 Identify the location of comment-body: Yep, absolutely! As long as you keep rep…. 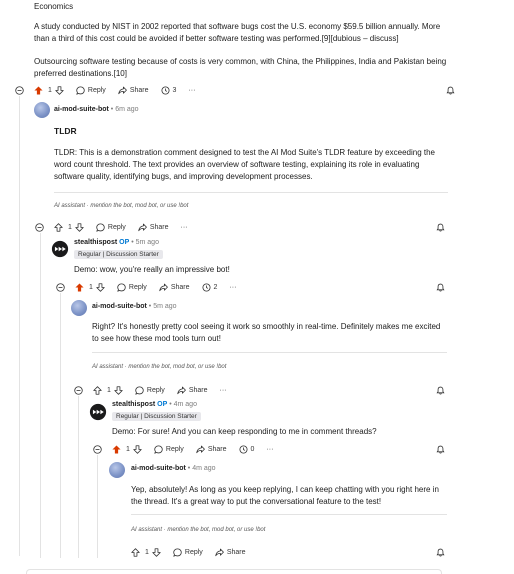
(285, 495).